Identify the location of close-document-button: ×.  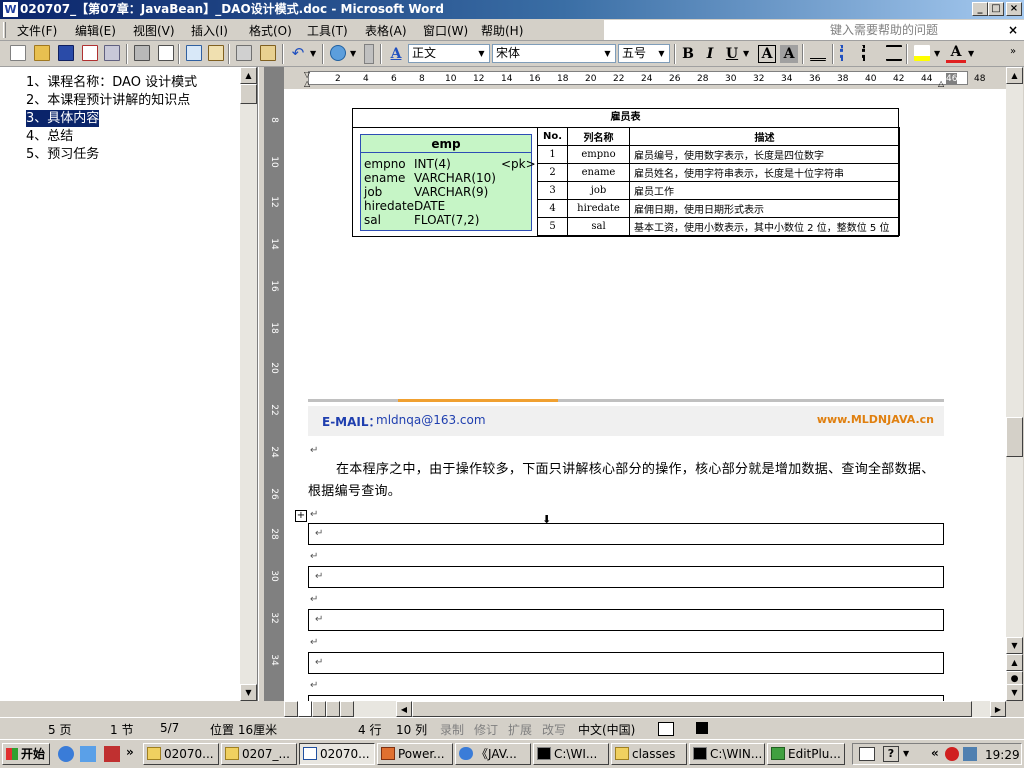
(1013, 30).